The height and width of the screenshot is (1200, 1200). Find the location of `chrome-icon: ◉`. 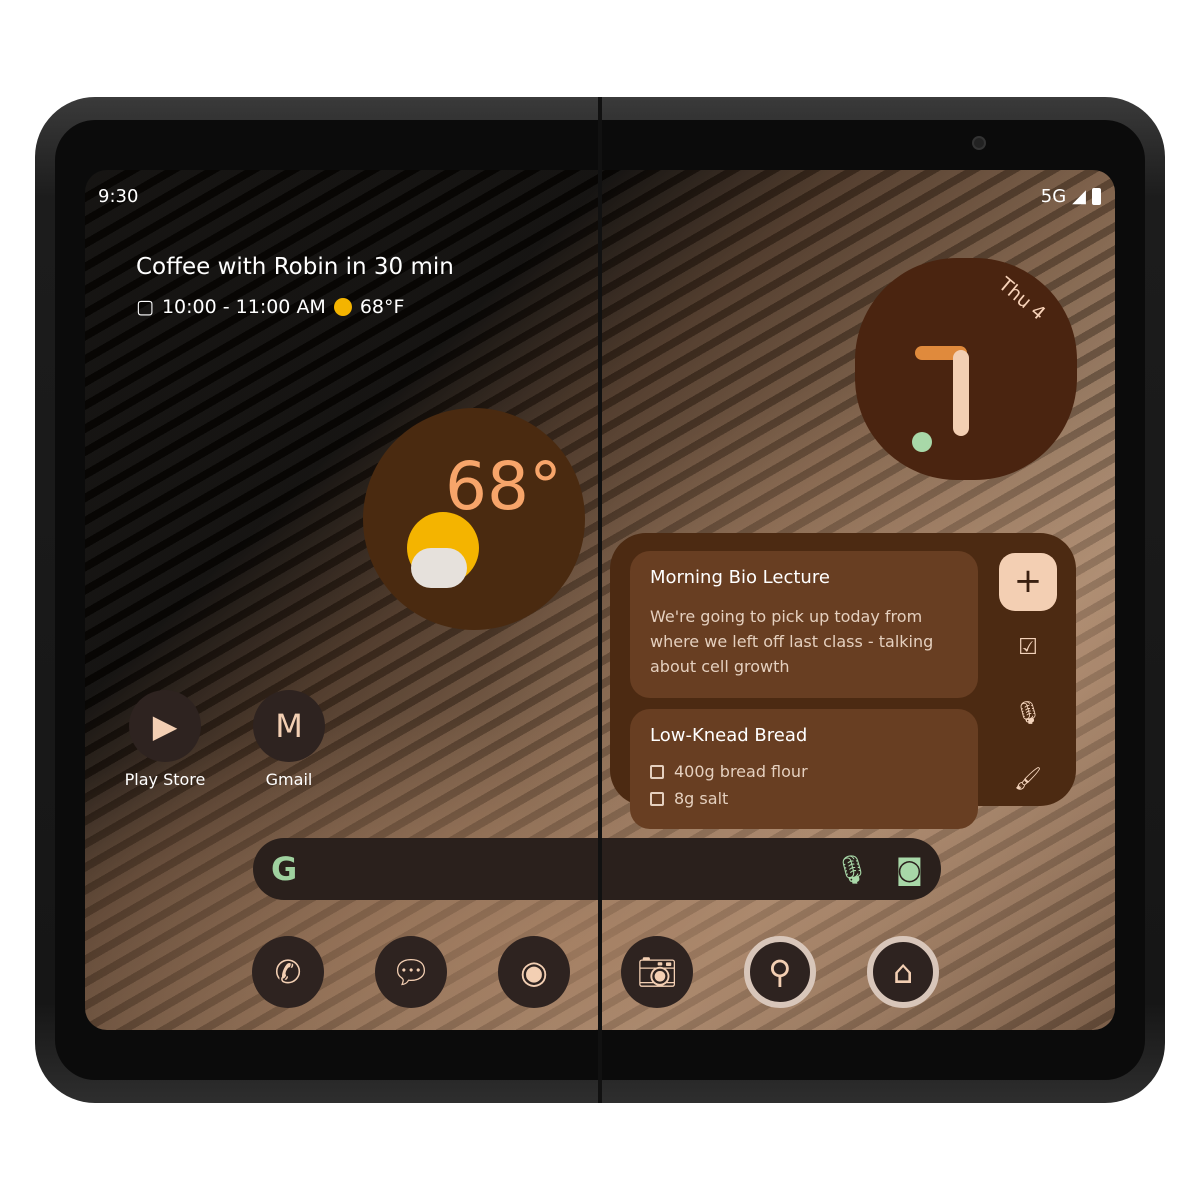

chrome-icon: ◉ is located at coordinates (534, 972).